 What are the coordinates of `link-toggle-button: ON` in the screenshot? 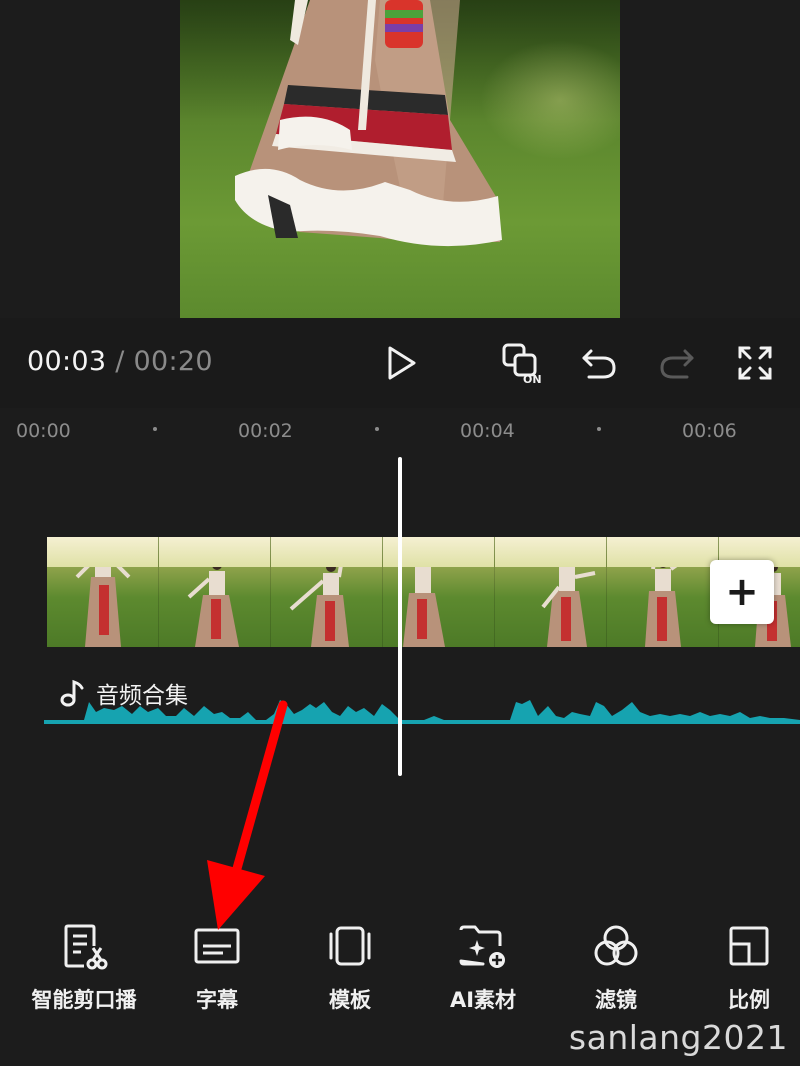 It's located at (523, 363).